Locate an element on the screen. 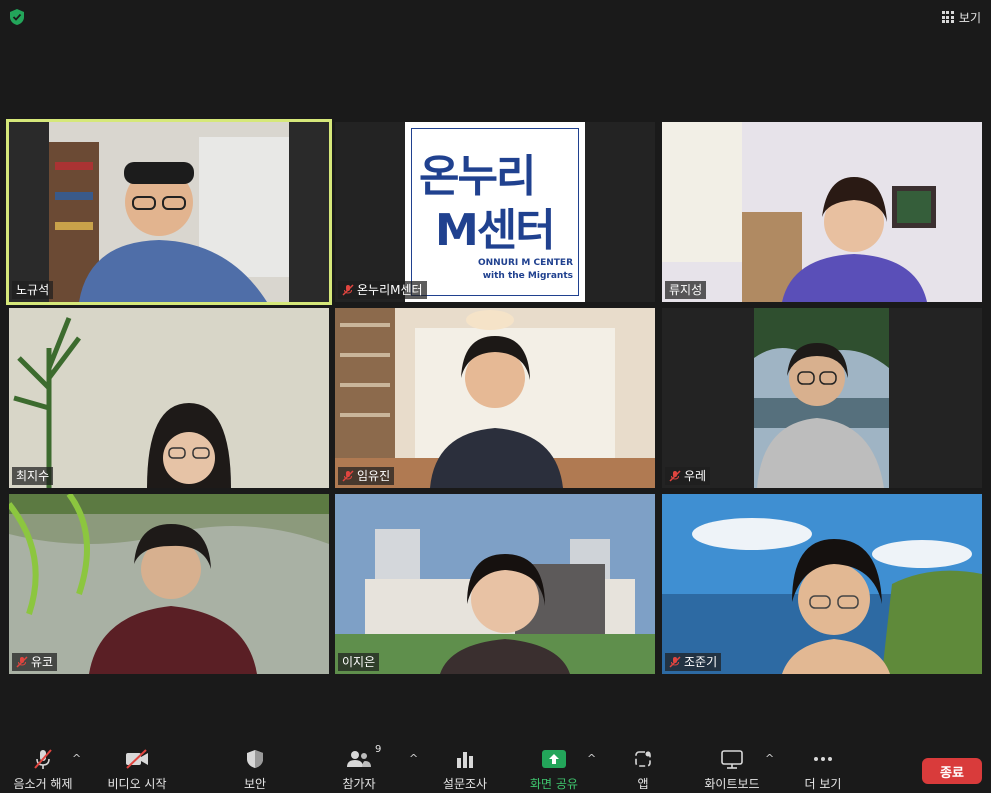 The image size is (991, 793). video-tile-participant-5: 임유진 is located at coordinates (495, 398).